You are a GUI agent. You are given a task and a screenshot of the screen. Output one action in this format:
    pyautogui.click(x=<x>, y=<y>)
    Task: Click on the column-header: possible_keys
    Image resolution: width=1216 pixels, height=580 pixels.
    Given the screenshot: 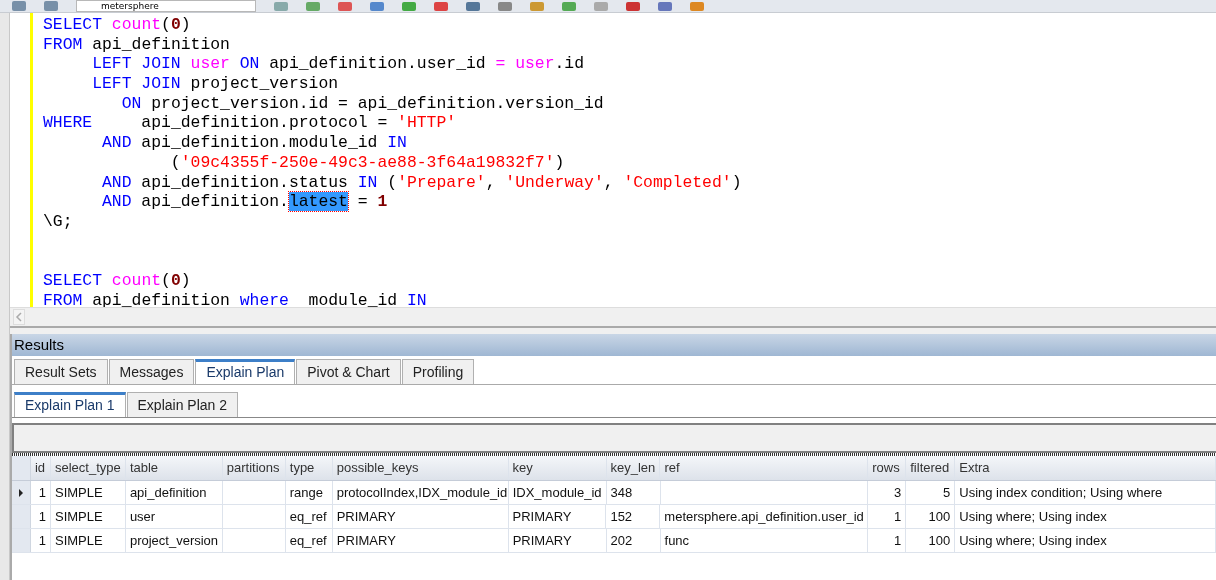 What is the action you would take?
    pyautogui.click(x=420, y=468)
    